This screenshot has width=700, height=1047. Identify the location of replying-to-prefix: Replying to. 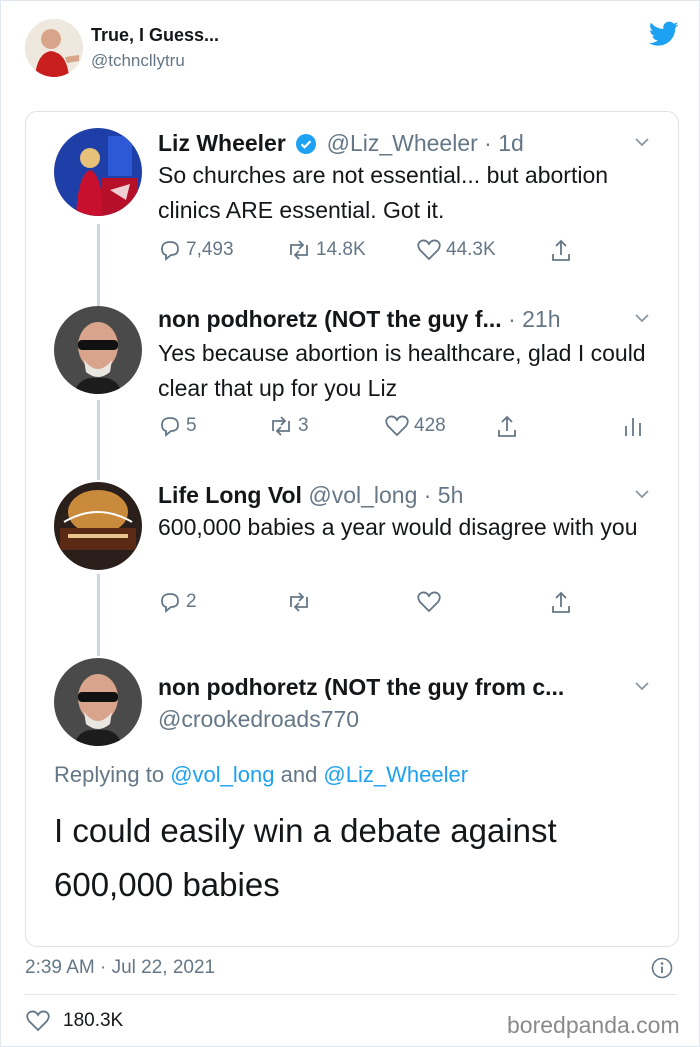
(112, 774).